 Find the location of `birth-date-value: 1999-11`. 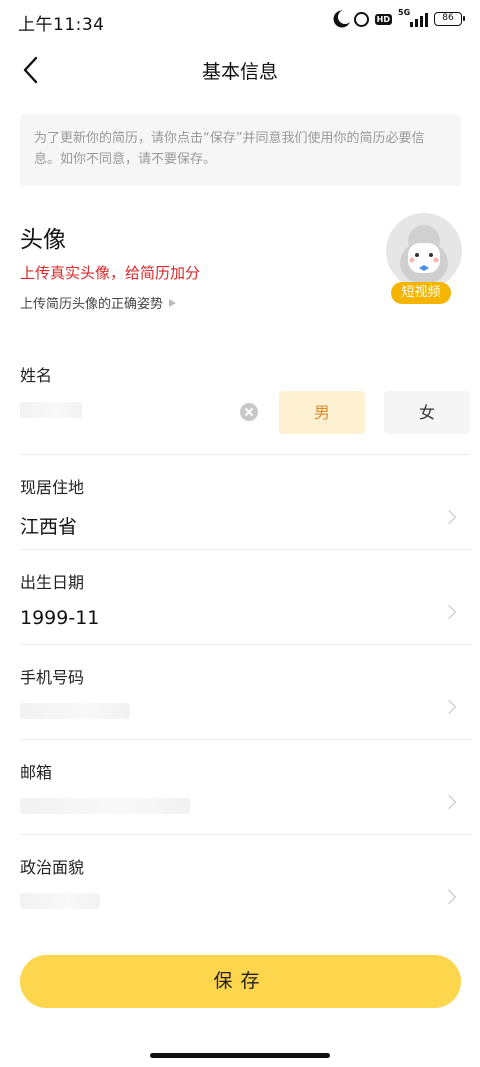

birth-date-value: 1999-11 is located at coordinates (60, 618).